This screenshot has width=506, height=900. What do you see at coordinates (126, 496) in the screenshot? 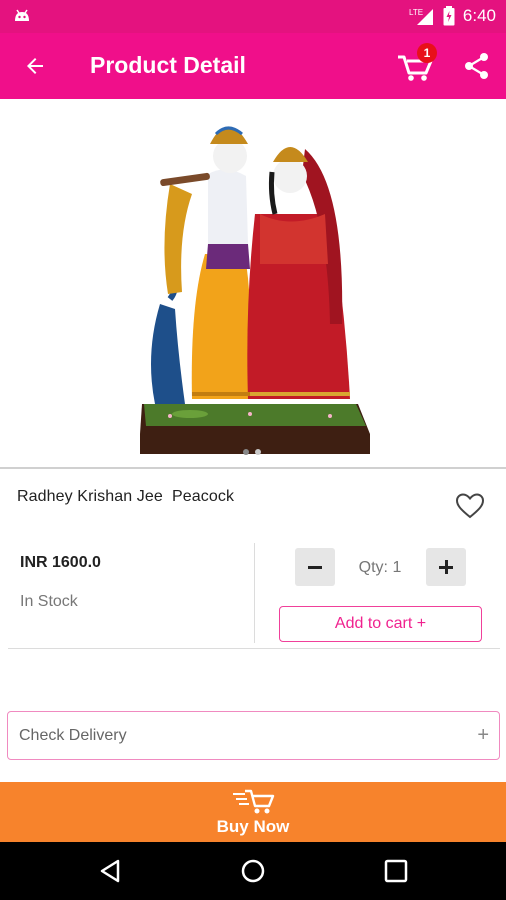
I see `product-name: Radhey Krishan Jee Peacock` at bounding box center [126, 496].